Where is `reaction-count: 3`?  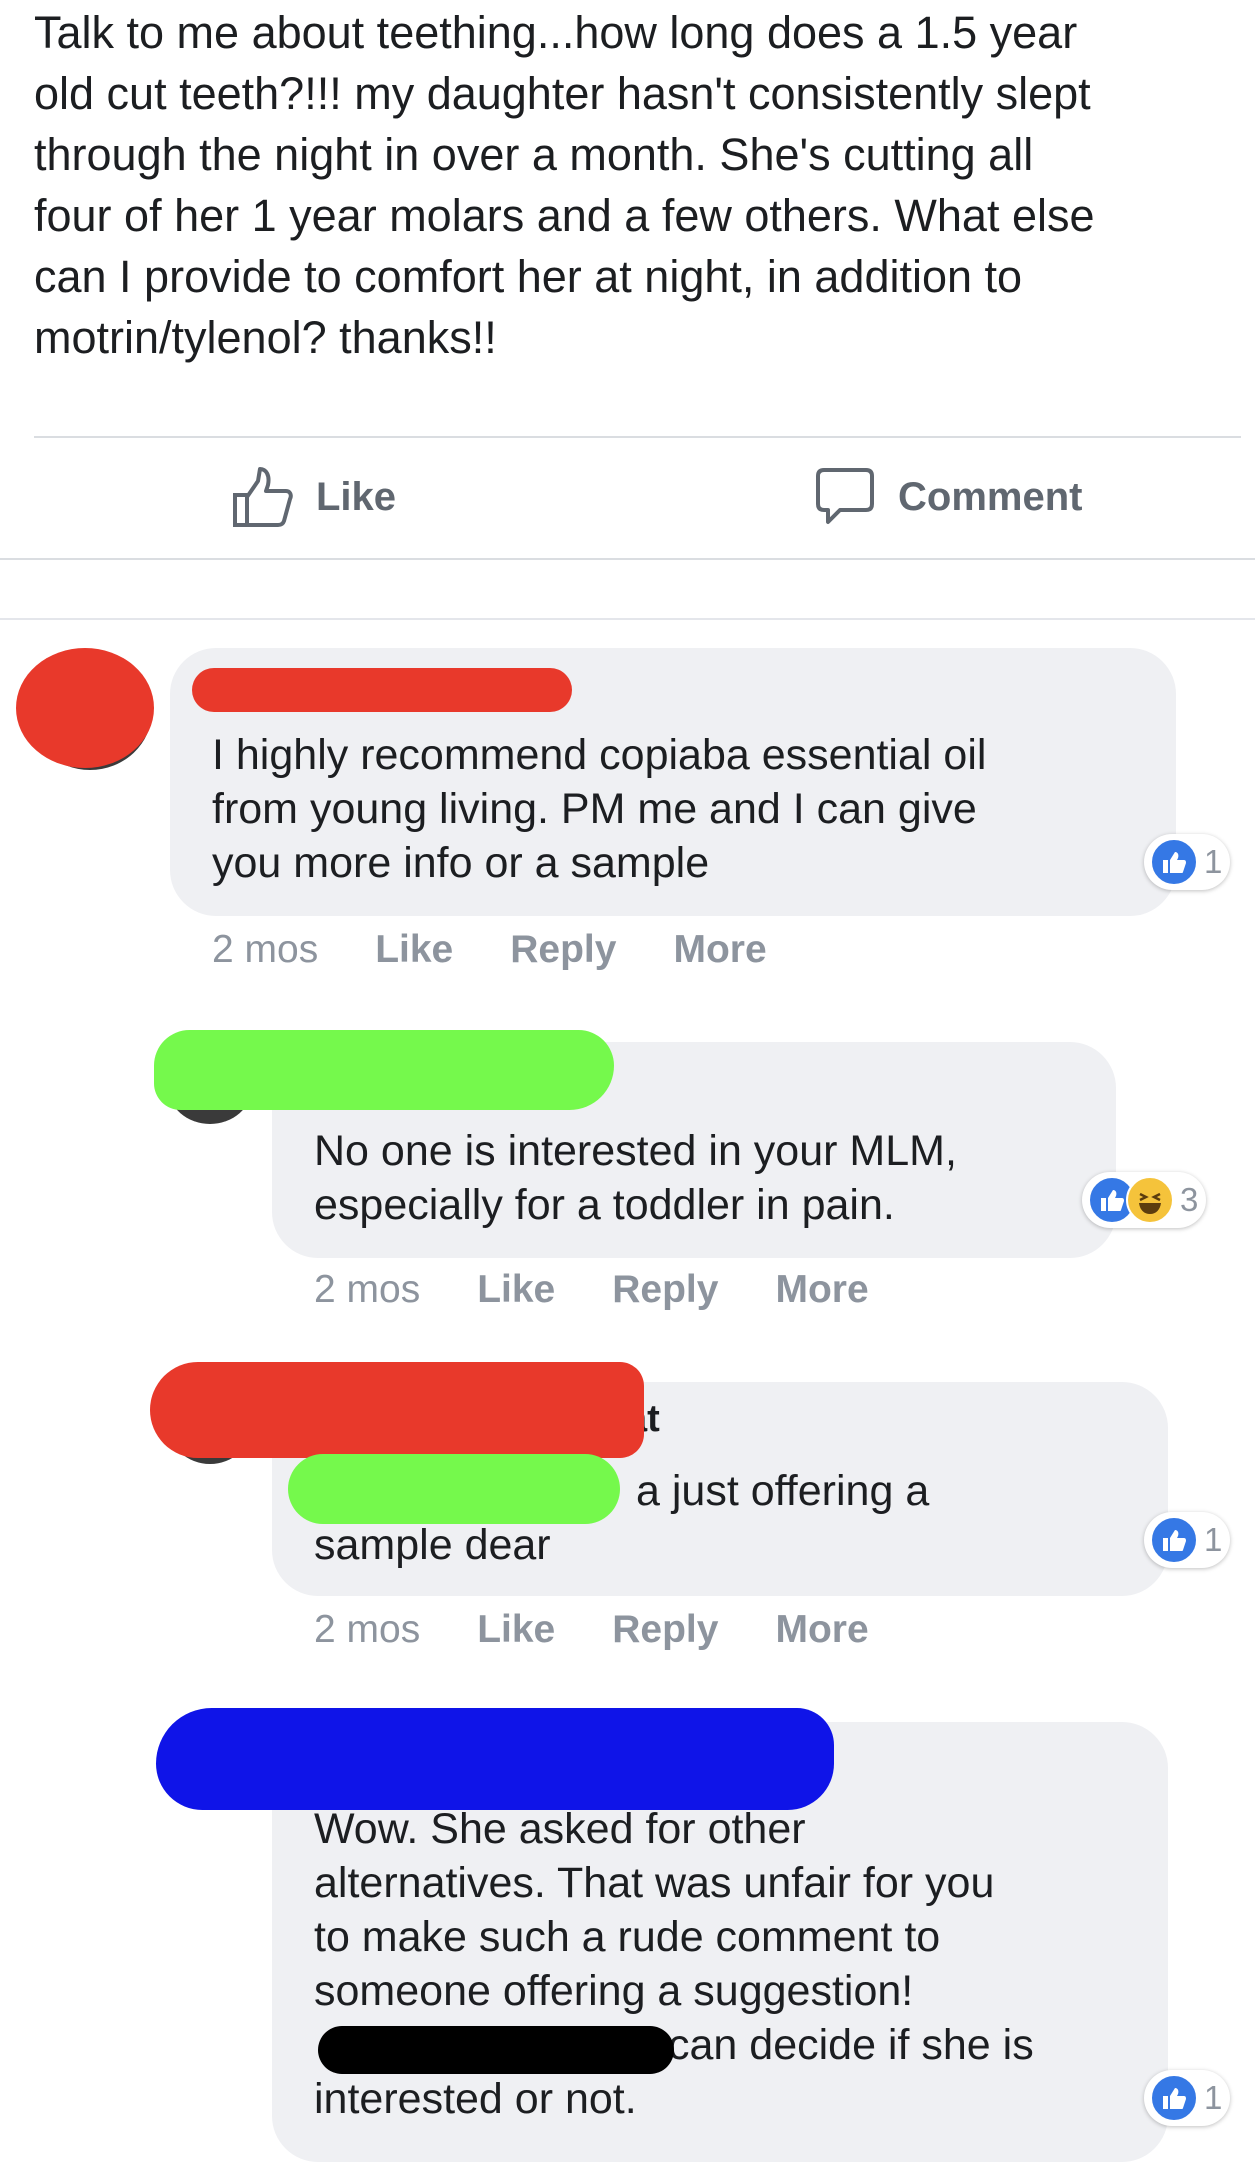
reaction-count: 3 is located at coordinates (1189, 1199).